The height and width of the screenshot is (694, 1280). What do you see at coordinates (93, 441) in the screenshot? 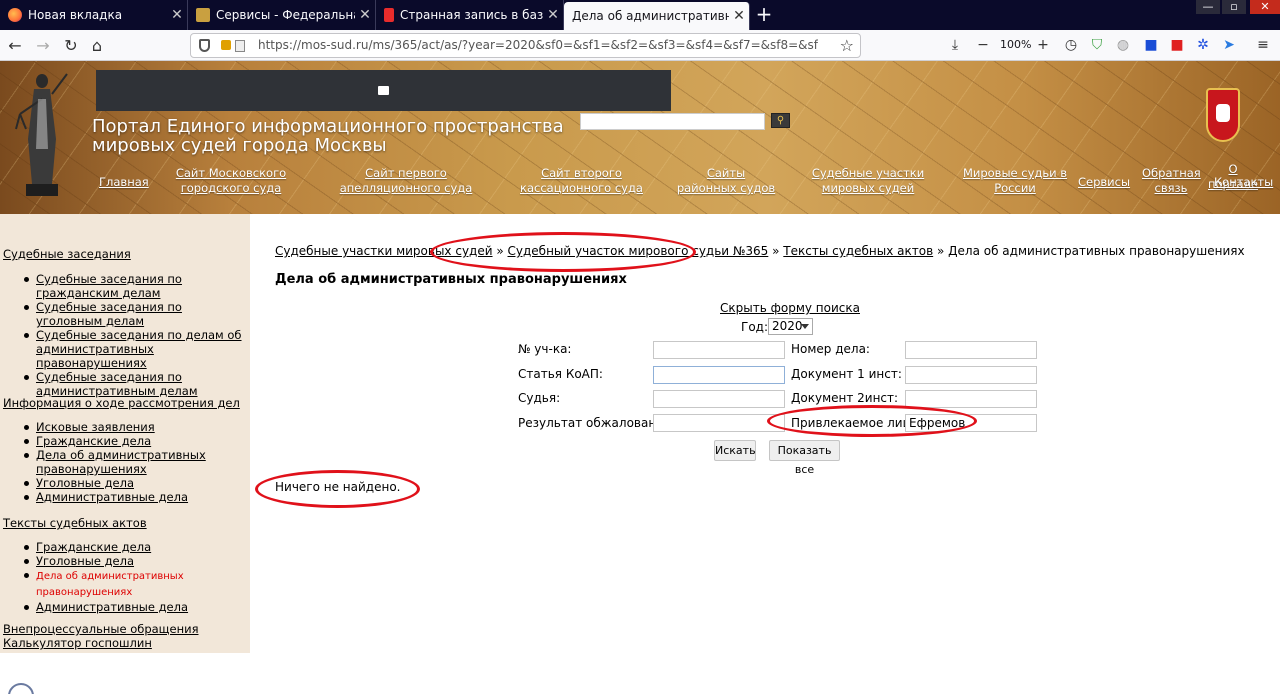
I see `sidebar-item-civil-cases: Гражданские дела` at bounding box center [93, 441].